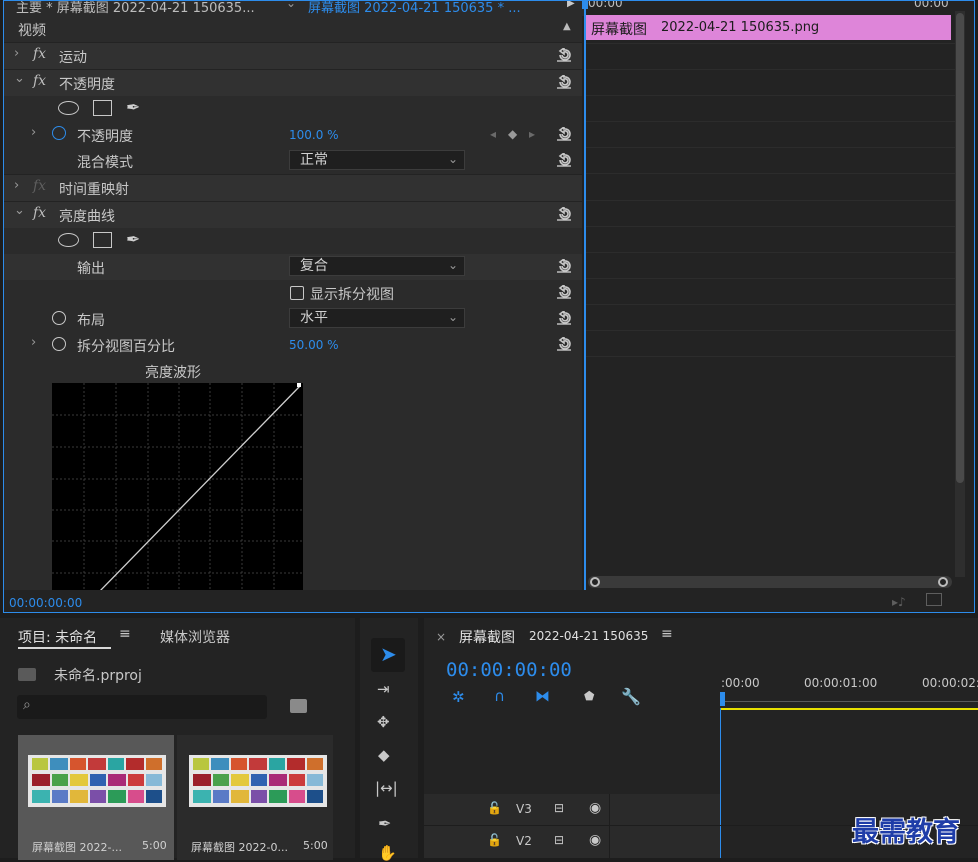 This screenshot has height=862, width=978. I want to click on zoom-handle-left, so click(595, 582).